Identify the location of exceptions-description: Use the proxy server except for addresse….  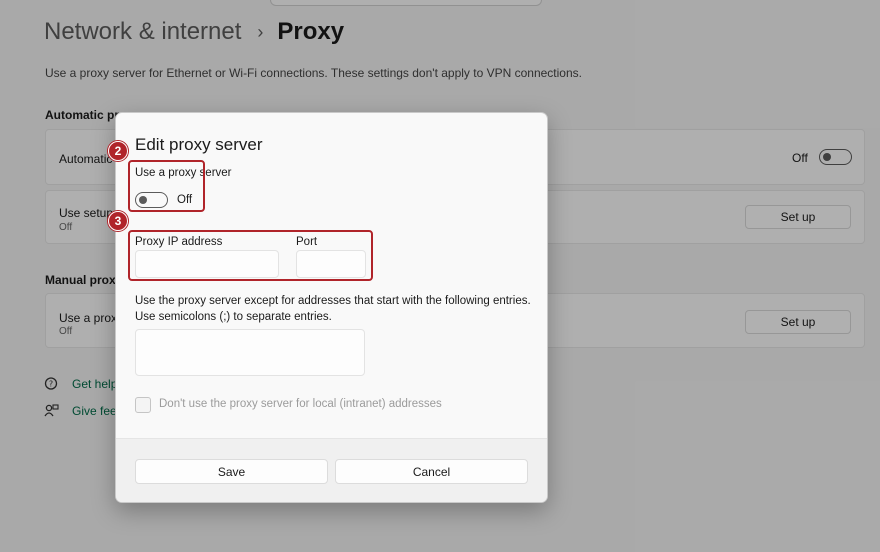
(337, 309).